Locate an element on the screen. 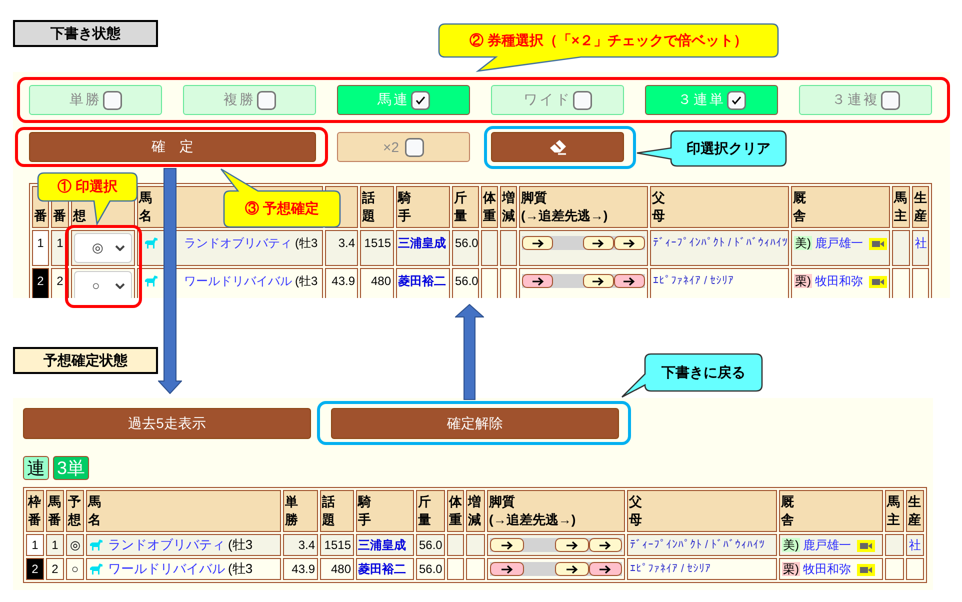 The image size is (962, 602). callout-text: ③ 予想確定 is located at coordinates (282, 208).